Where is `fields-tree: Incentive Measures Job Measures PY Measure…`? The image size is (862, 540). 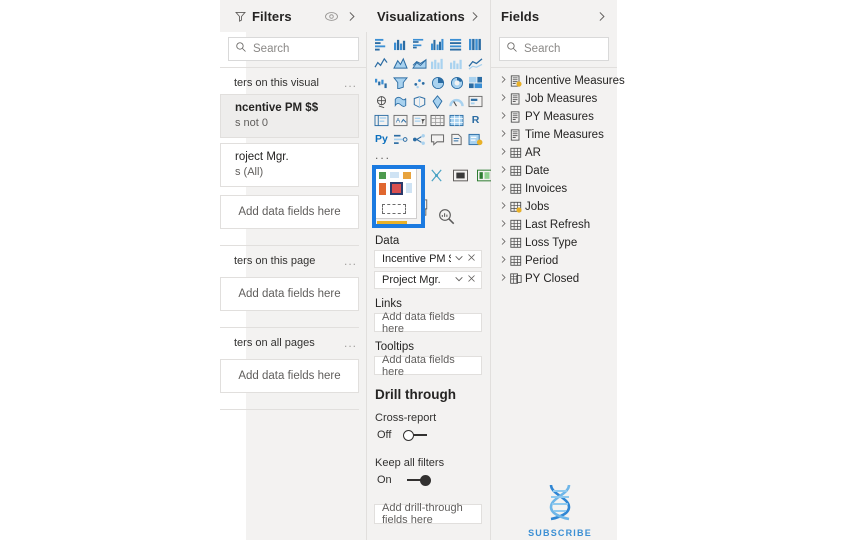
fields-tree: Incentive Measures Job Measures PY Measure… is located at coordinates (558, 178).